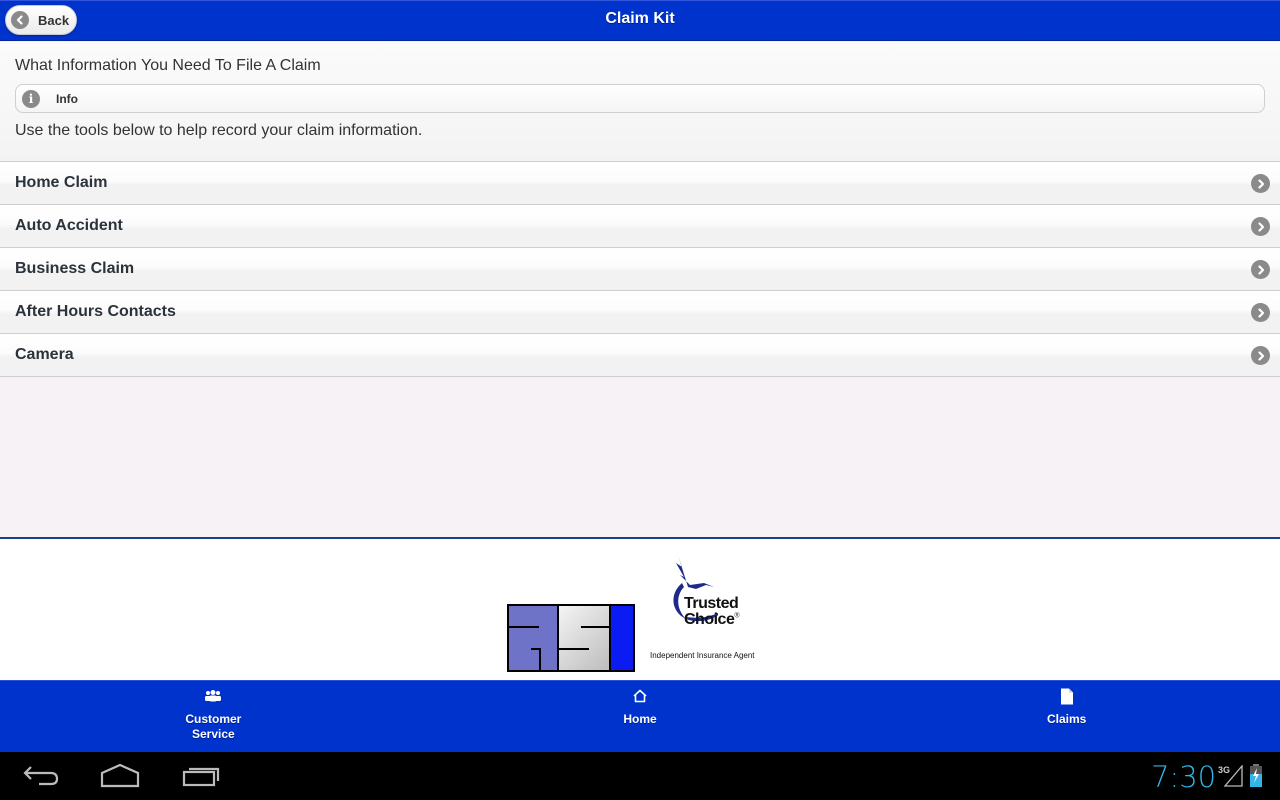 The width and height of the screenshot is (1280, 800). I want to click on list-item-label: Auto Accident, so click(69, 225).